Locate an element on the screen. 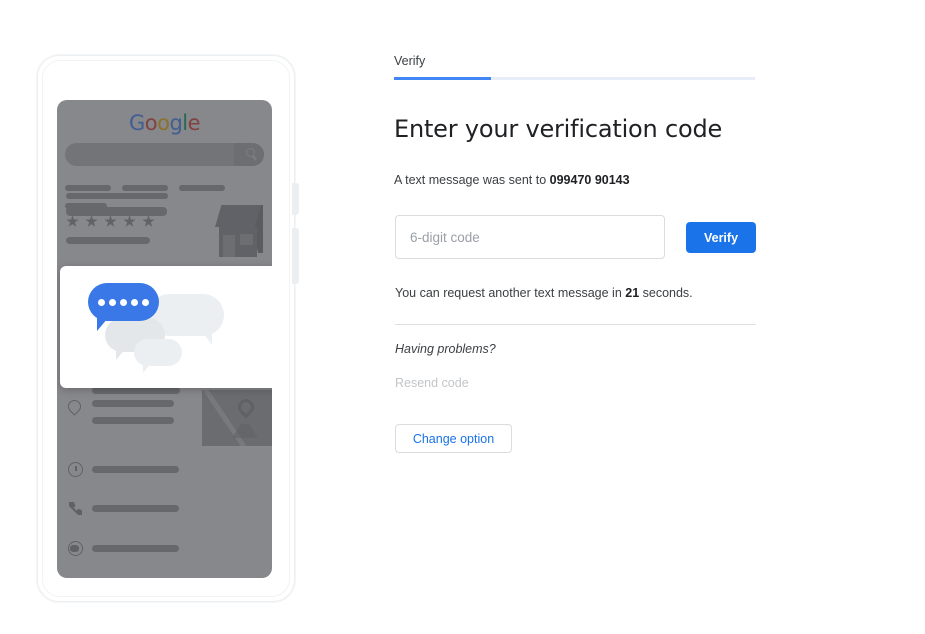 The height and width of the screenshot is (634, 925). chat-bubble-grey is located at coordinates (158, 356).